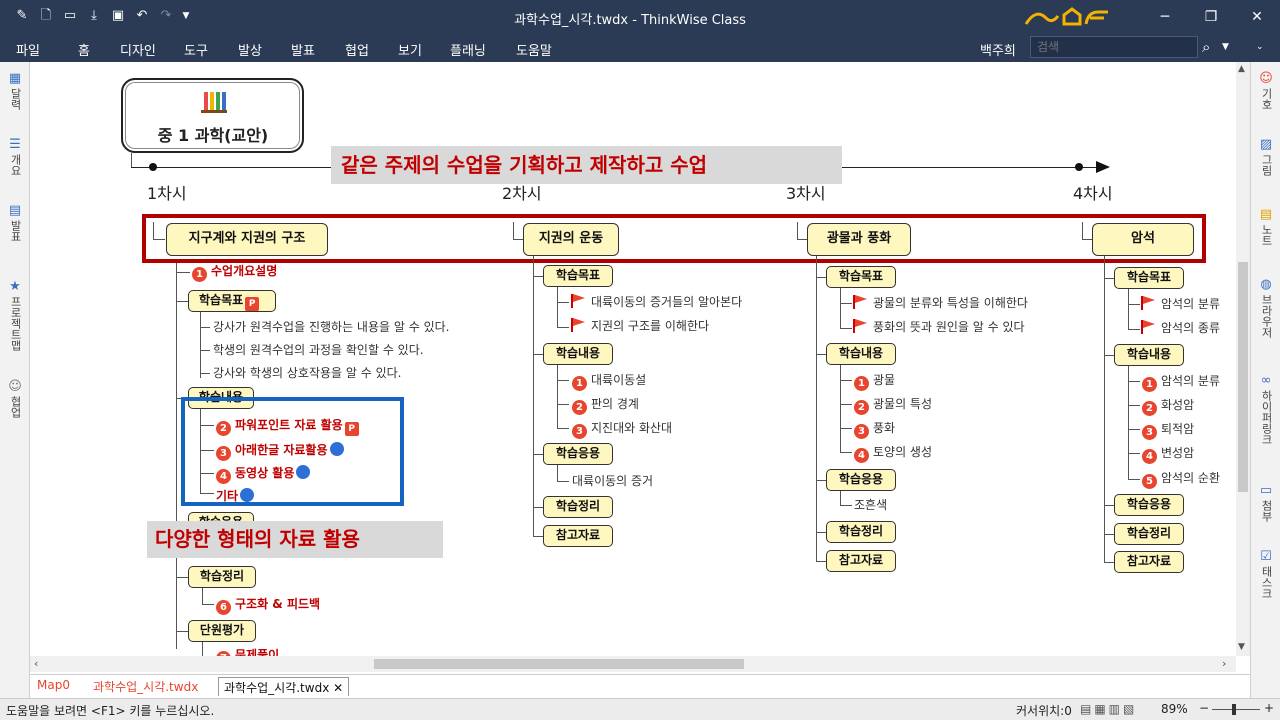  Describe the element at coordinates (15, 91) in the screenshot. I see `sidebar-item-calendar: ▦ 달력` at that location.